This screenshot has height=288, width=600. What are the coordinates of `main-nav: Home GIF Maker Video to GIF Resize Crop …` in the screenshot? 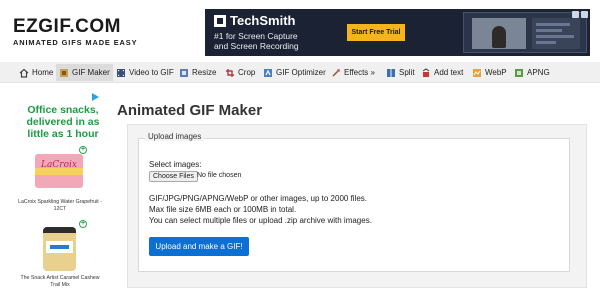 It's located at (300, 72).